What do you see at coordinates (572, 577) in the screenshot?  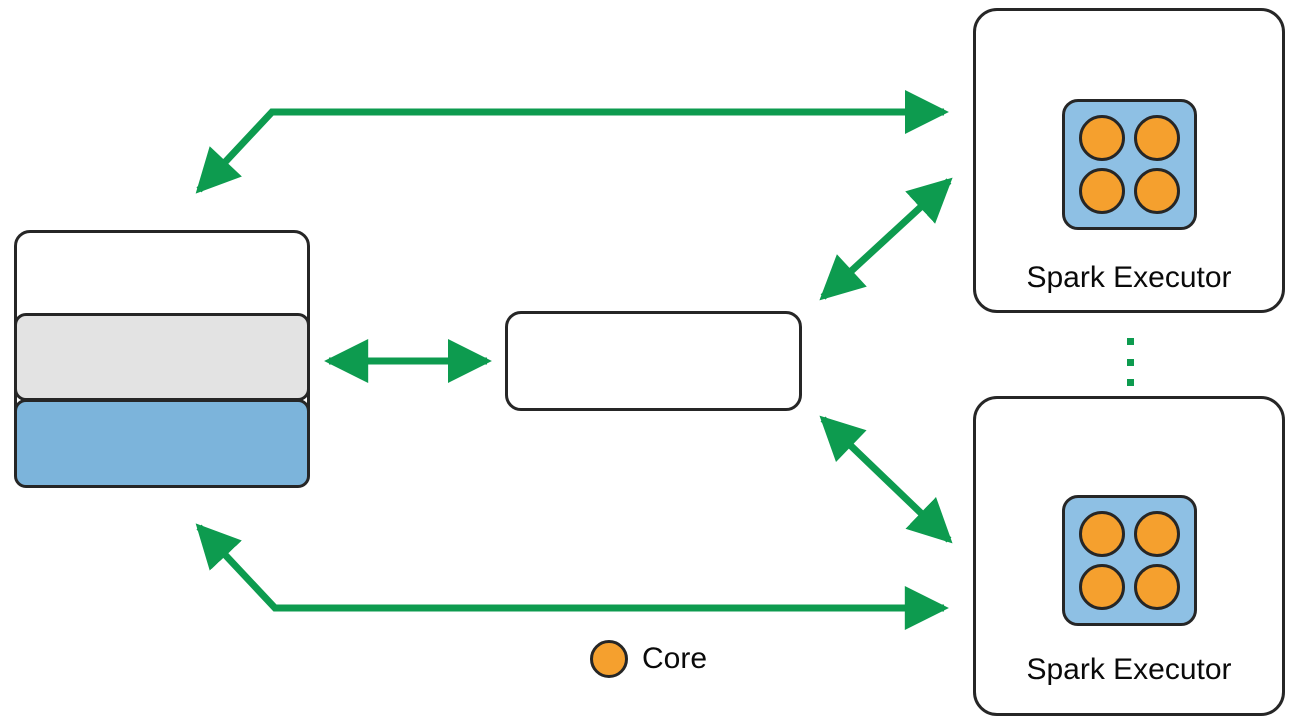 I see `arrow-bottom-executor-to-application` at bounding box center [572, 577].